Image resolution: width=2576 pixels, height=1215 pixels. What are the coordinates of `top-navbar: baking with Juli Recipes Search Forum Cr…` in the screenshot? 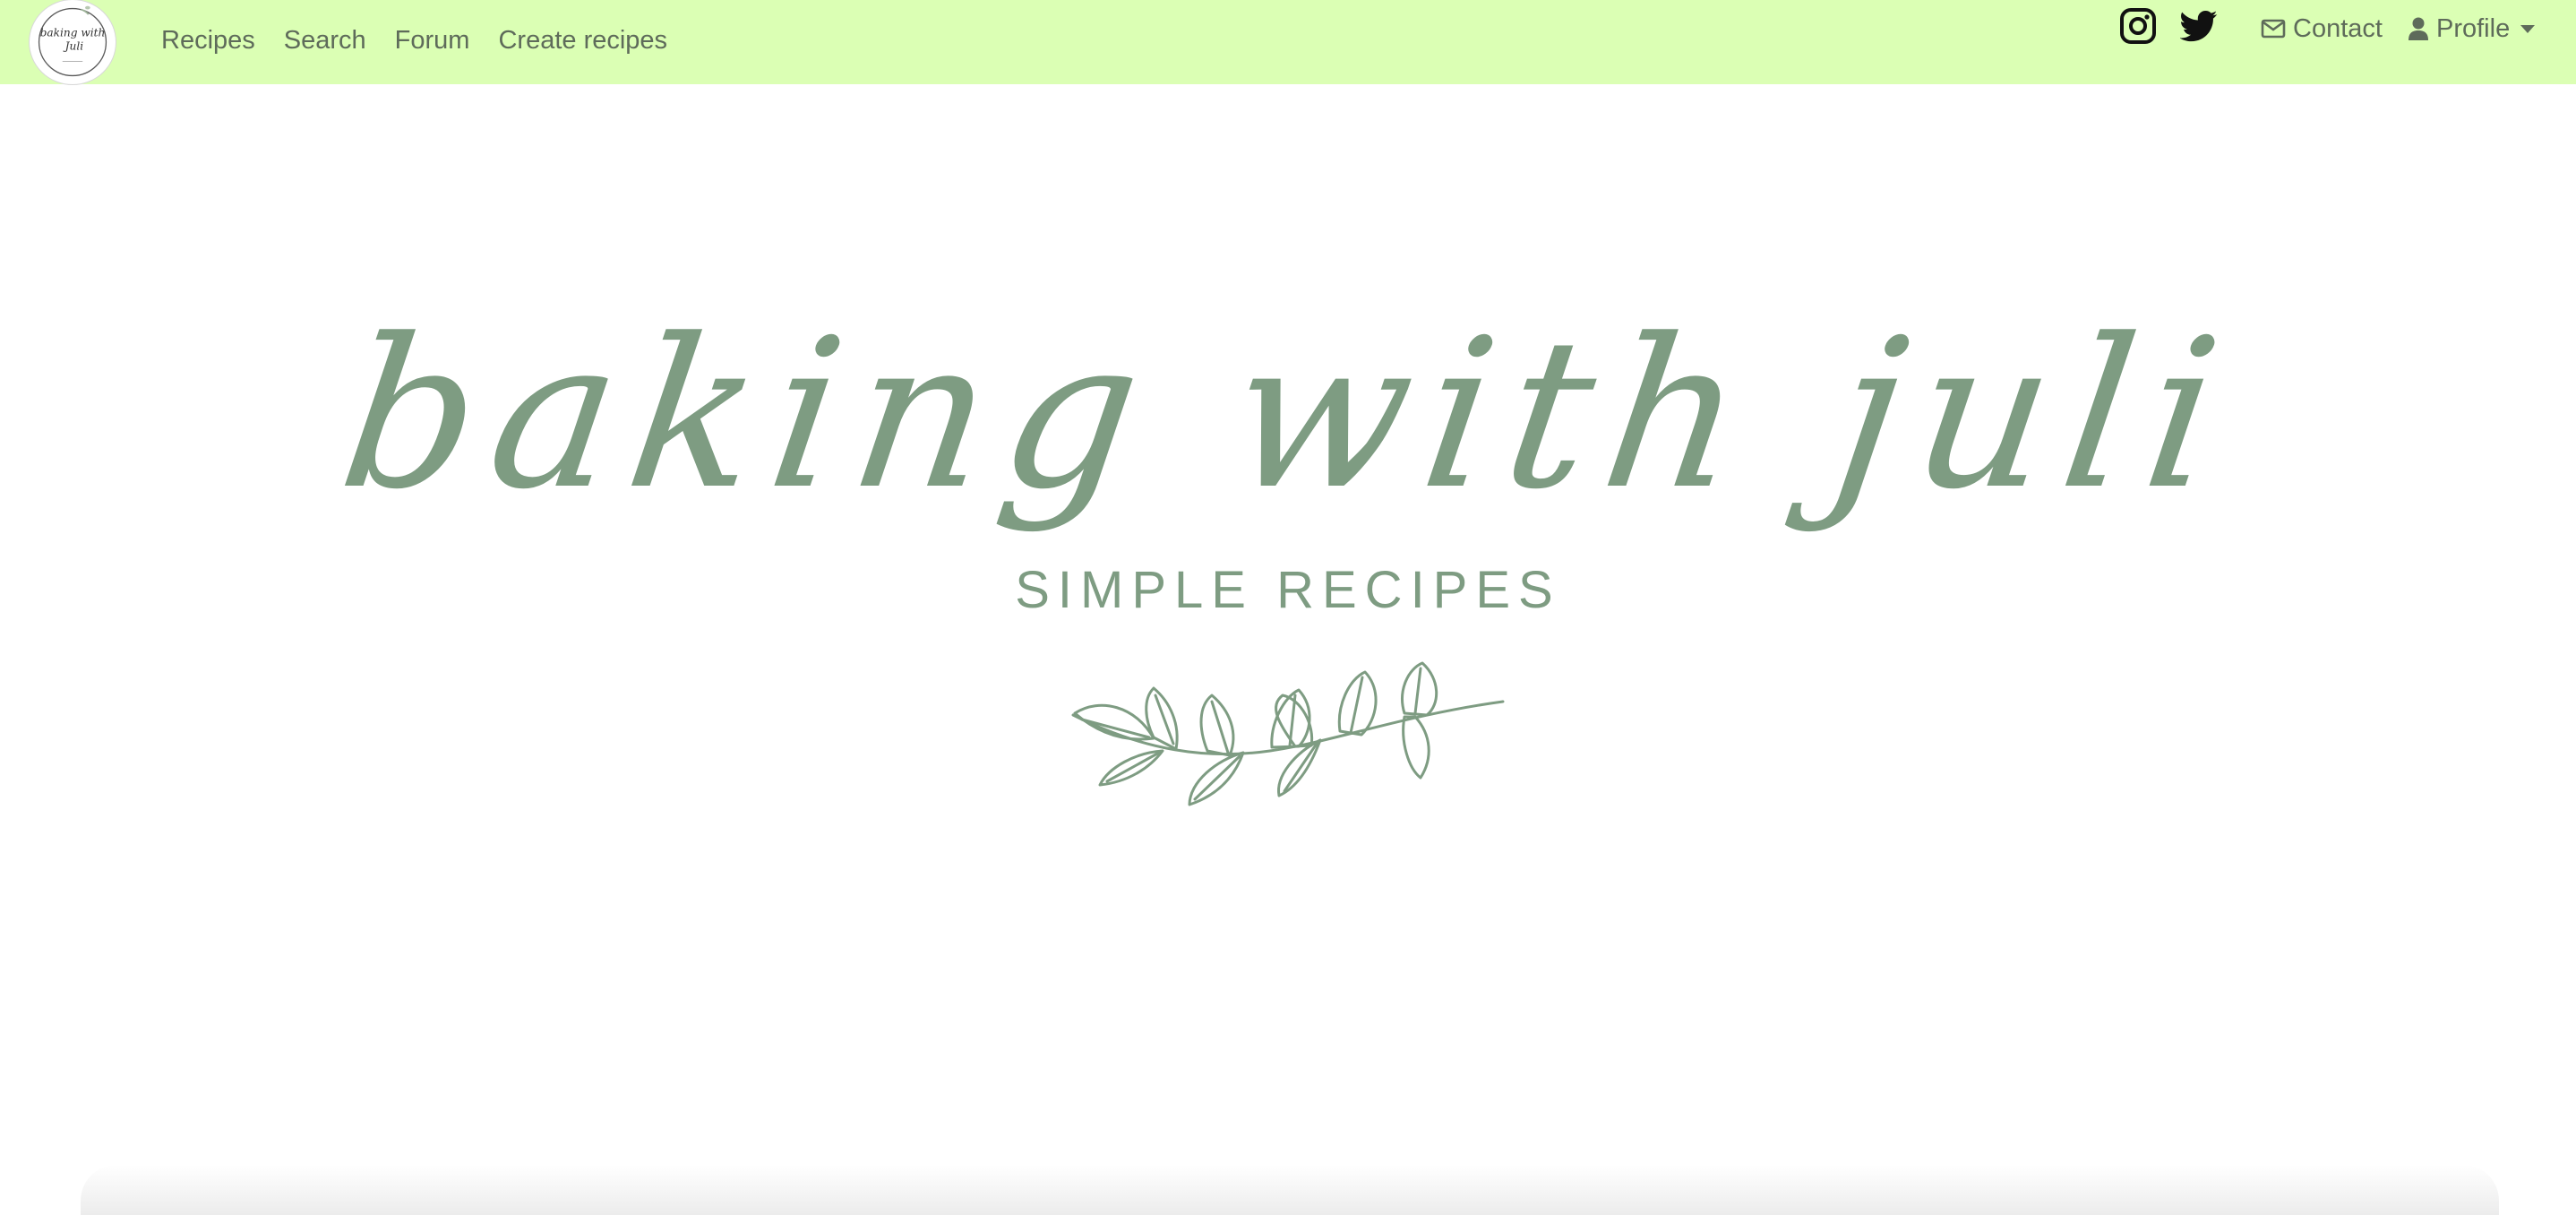 It's located at (1288, 42).